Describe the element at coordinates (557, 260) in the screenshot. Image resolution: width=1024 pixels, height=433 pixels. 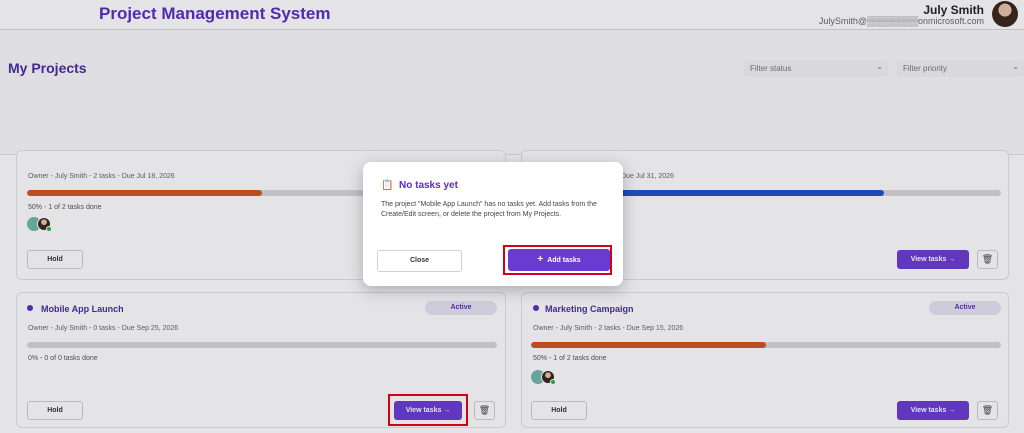
I see `highlight-add-tasks` at that location.